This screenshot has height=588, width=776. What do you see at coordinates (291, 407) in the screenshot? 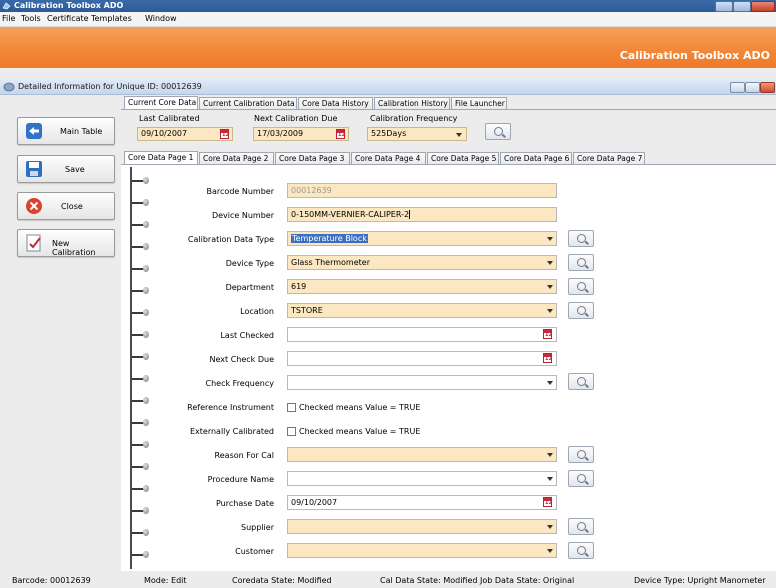
I see `ref-instr-checkbox` at bounding box center [291, 407].